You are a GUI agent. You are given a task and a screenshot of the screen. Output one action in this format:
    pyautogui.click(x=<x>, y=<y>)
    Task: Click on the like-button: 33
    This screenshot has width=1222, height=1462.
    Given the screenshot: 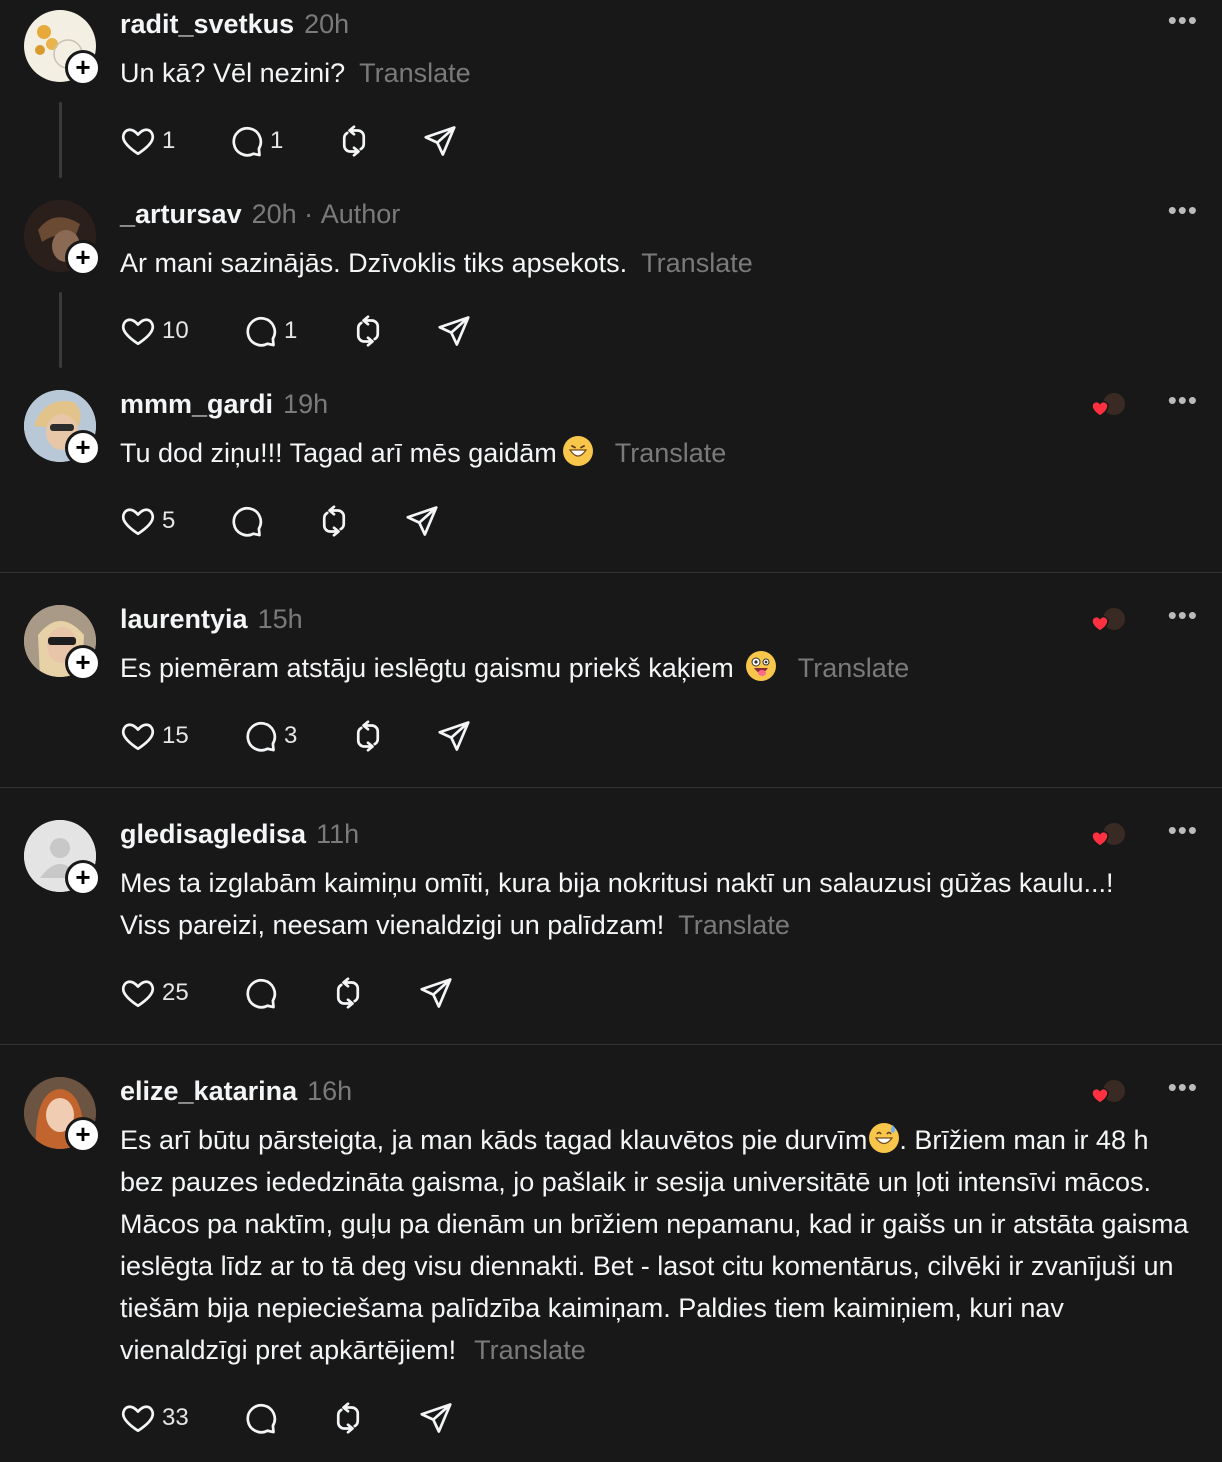 What is the action you would take?
    pyautogui.click(x=154, y=1418)
    